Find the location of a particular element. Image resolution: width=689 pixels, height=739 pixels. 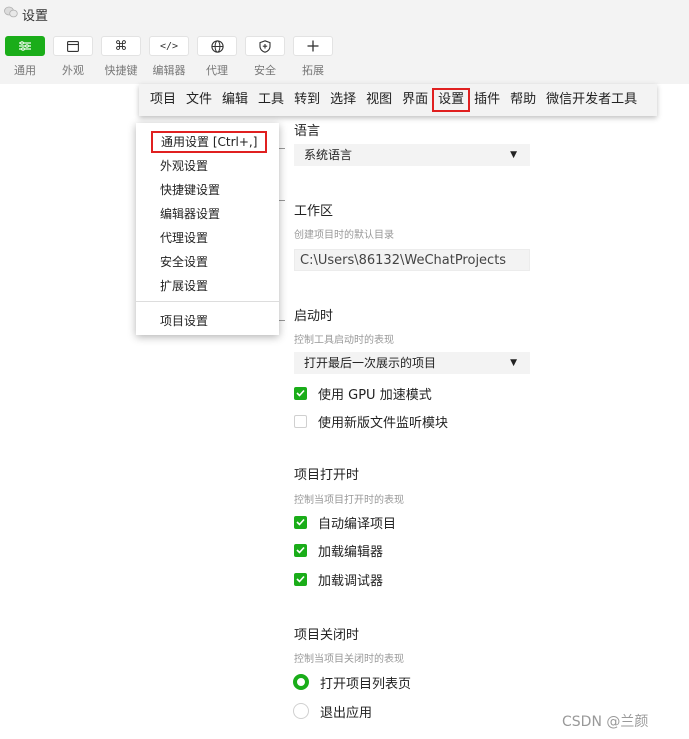

load-editor-checkbox: 加载编辑器 is located at coordinates (339, 551).